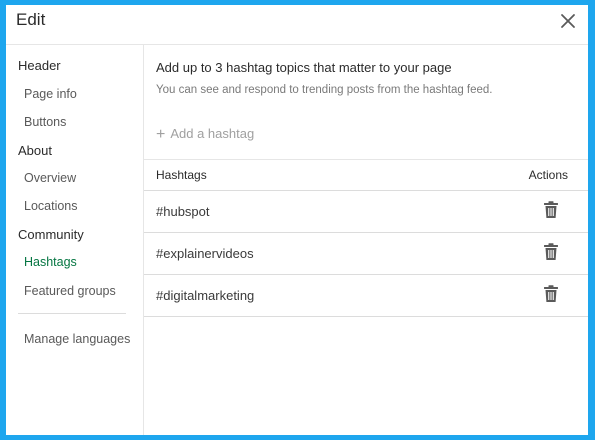  Describe the element at coordinates (72, 313) in the screenshot. I see `sidebar-divider` at that location.